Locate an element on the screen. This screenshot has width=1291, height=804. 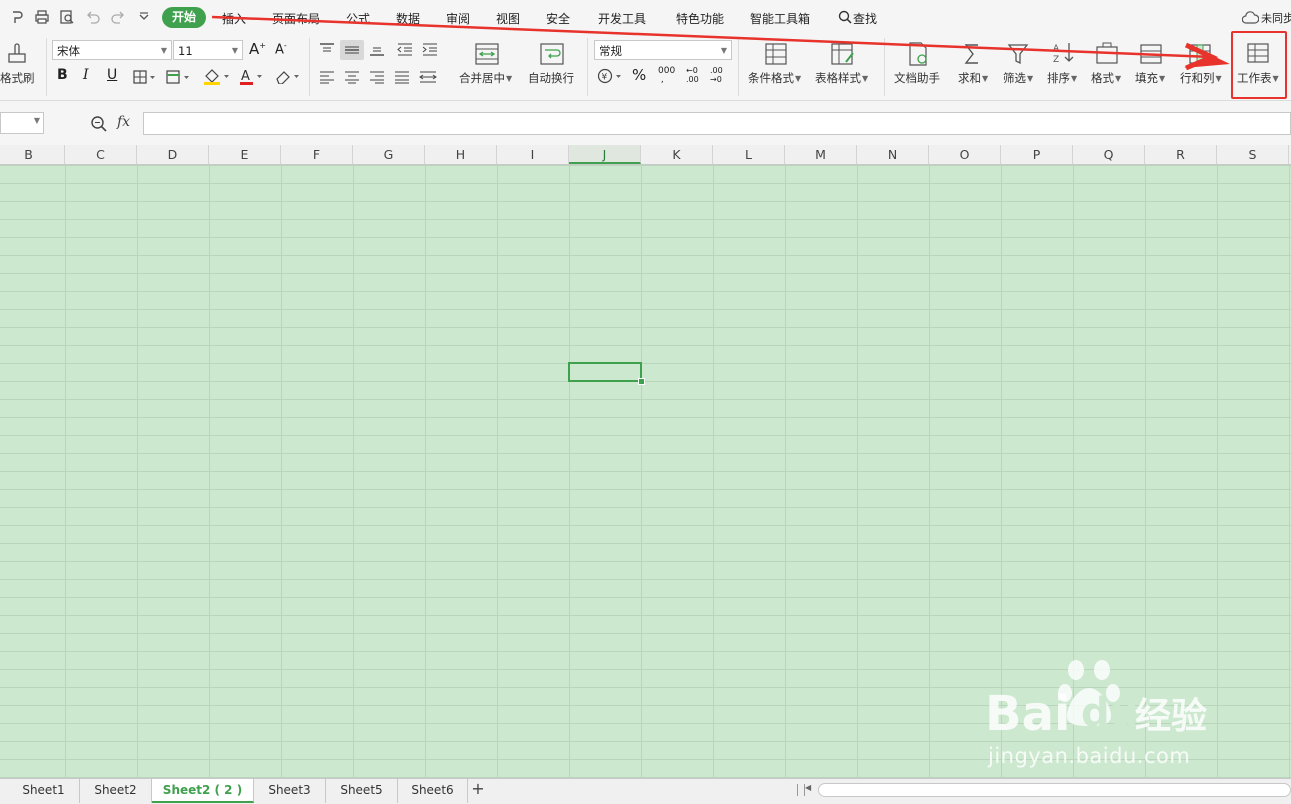
border-icon is located at coordinates (145, 77).